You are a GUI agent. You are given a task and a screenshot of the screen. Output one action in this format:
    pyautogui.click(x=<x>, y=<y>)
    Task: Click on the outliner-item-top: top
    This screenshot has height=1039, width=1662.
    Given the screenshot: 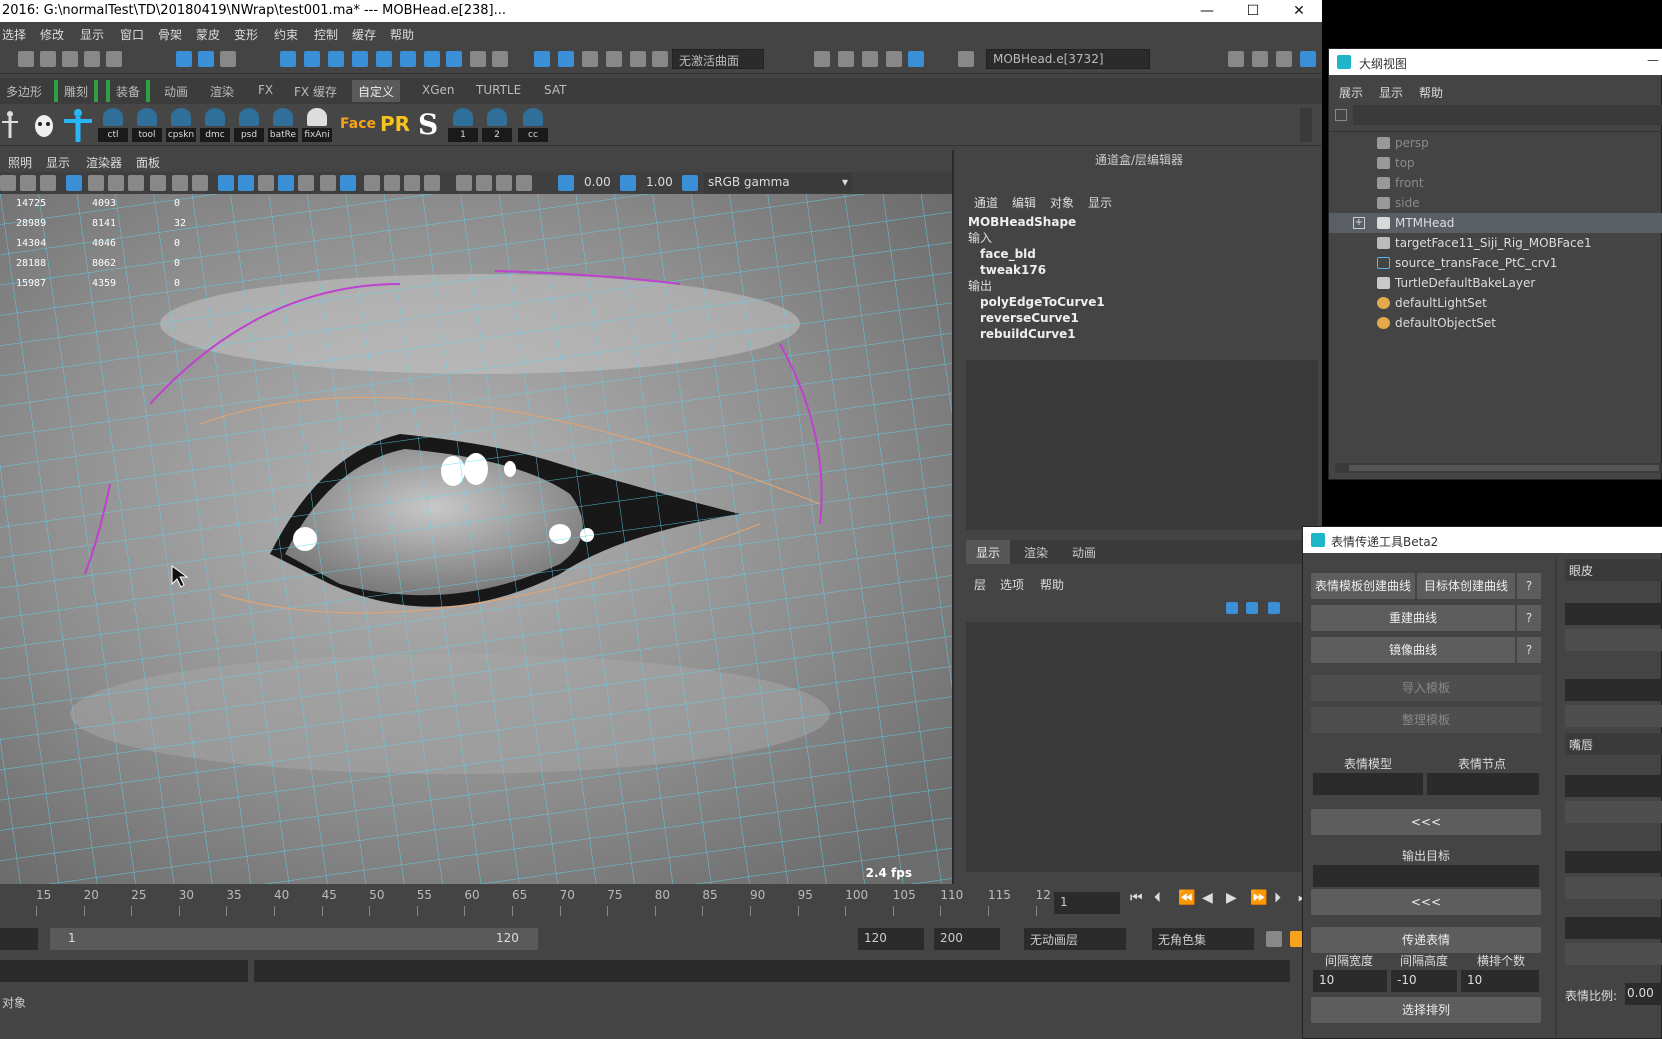 What is the action you would take?
    pyautogui.click(x=1495, y=163)
    